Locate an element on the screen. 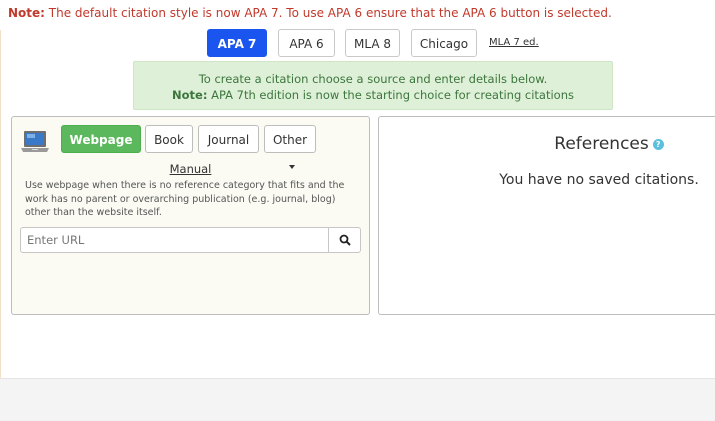 The height and width of the screenshot is (421, 715). url-input is located at coordinates (174, 240).